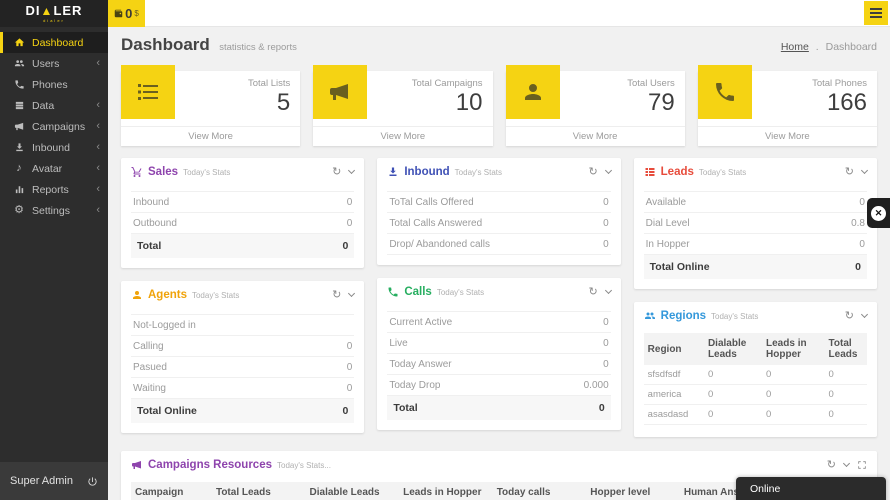  What do you see at coordinates (148, 92) in the screenshot?
I see `list-ol-icon` at bounding box center [148, 92].